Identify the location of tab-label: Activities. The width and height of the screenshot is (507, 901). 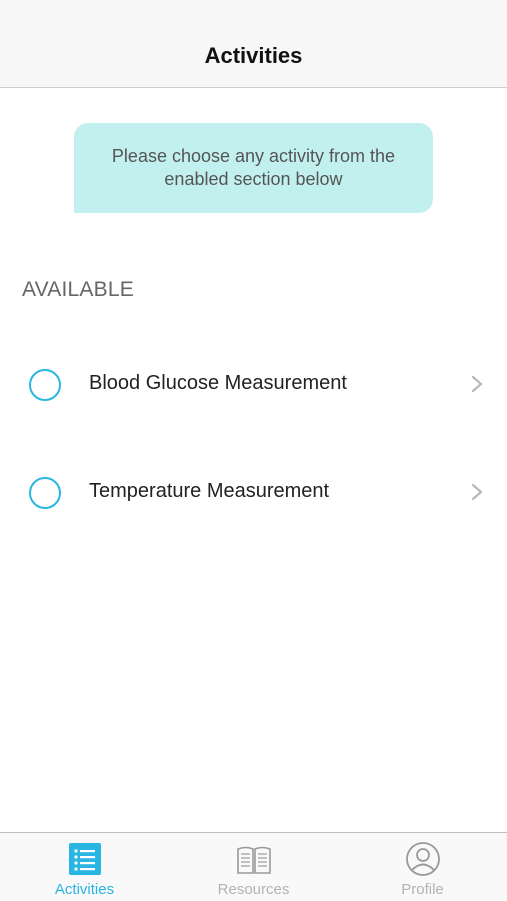
(84, 889).